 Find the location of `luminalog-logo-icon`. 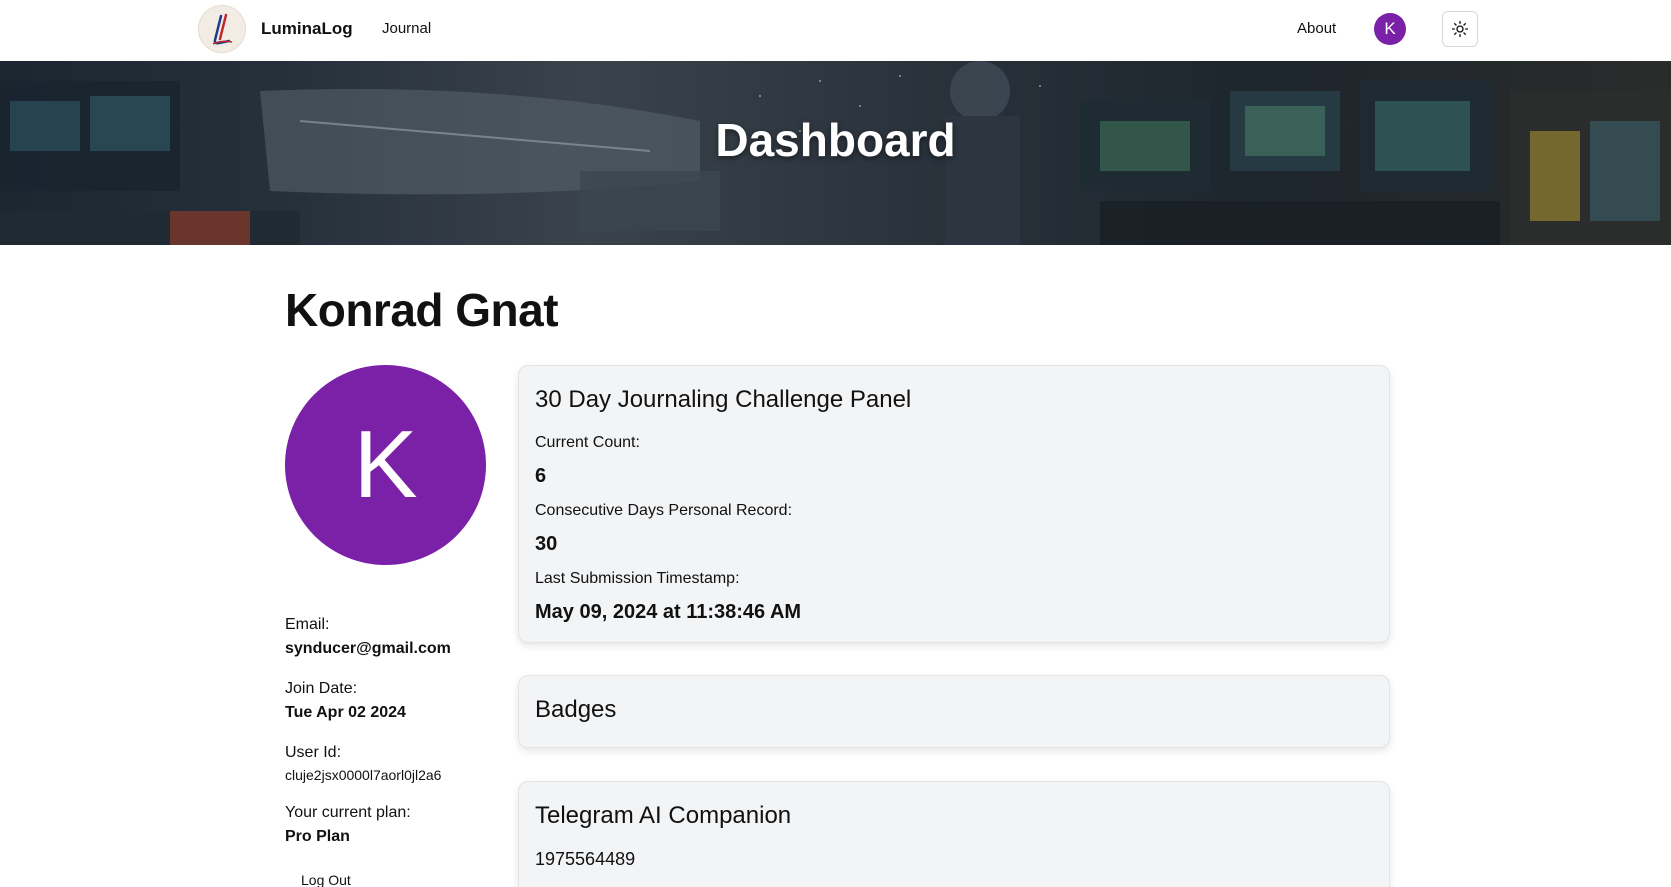

luminalog-logo-icon is located at coordinates (222, 29).